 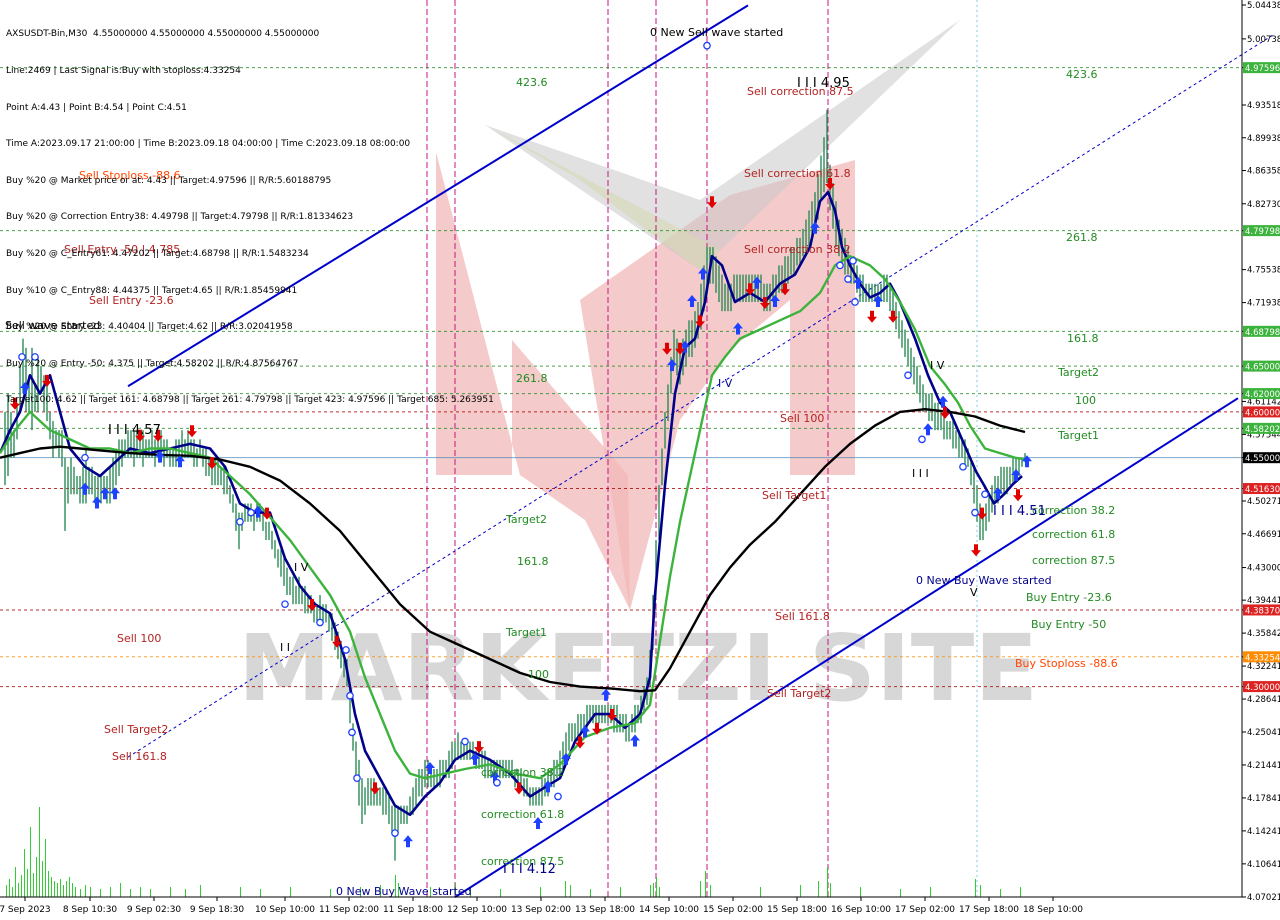 What do you see at coordinates (1263, 799) in the screenshot?
I see `y-tick-label: 4.17841` at bounding box center [1263, 799].